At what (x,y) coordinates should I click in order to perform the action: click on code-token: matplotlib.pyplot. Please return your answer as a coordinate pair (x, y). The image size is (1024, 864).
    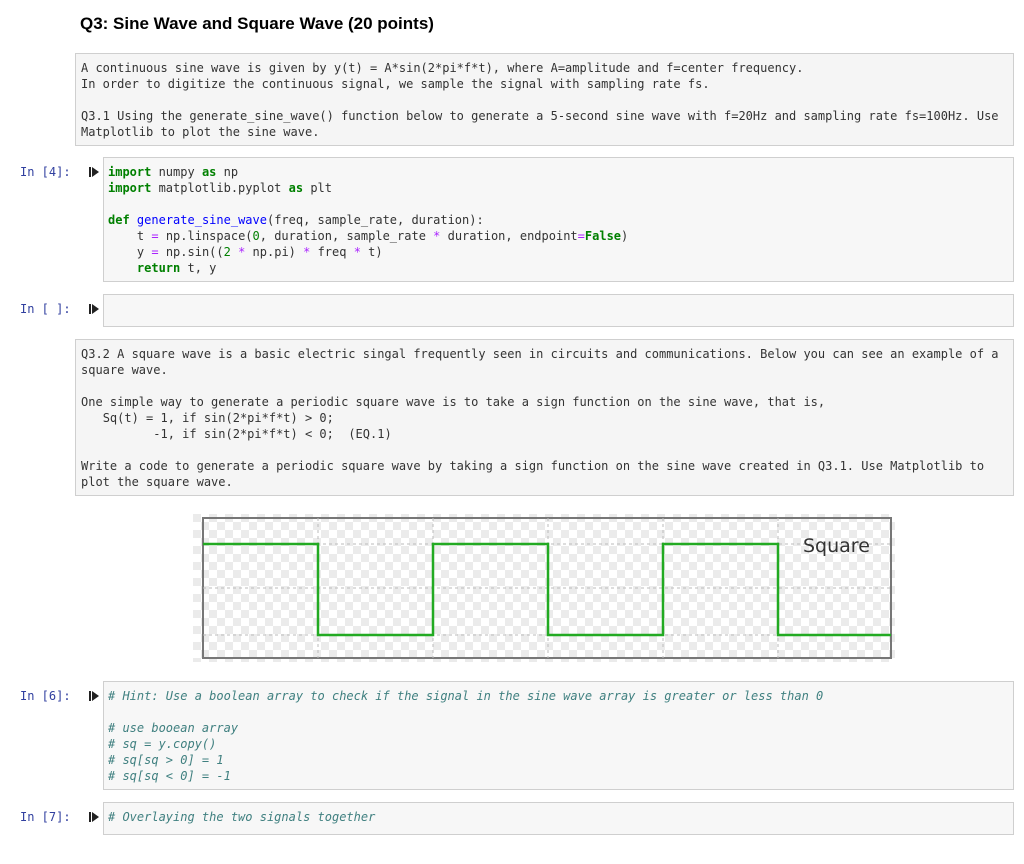
    Looking at the image, I should click on (220, 188).